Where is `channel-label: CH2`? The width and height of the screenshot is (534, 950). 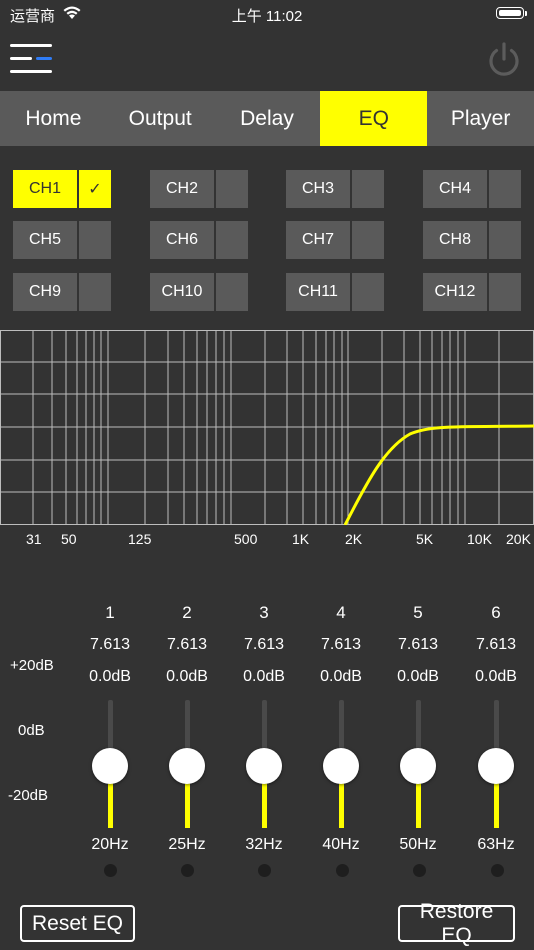
channel-label: CH2 is located at coordinates (182, 189).